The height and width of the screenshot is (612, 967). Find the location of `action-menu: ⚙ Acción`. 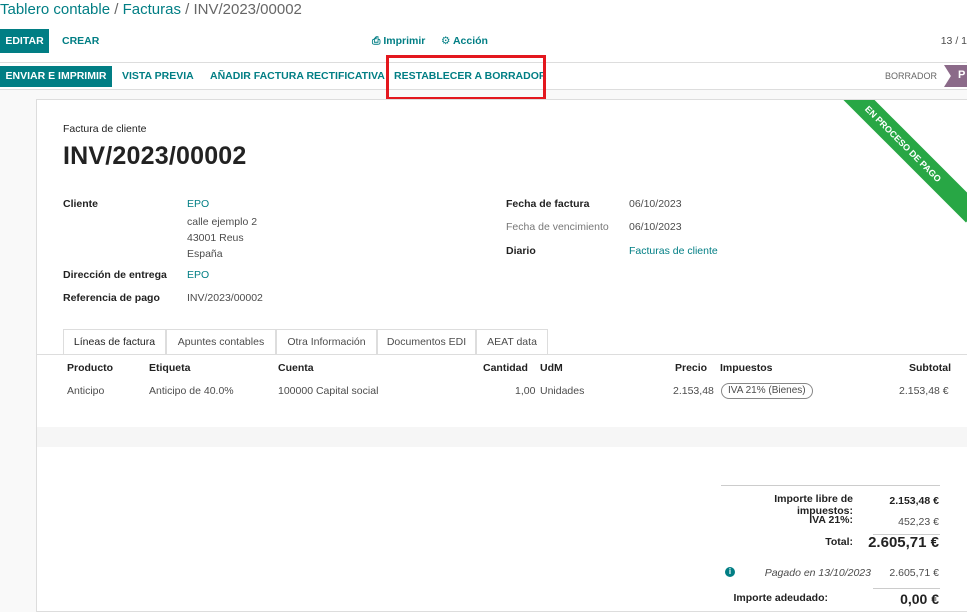

action-menu: ⚙ Acción is located at coordinates (464, 41).